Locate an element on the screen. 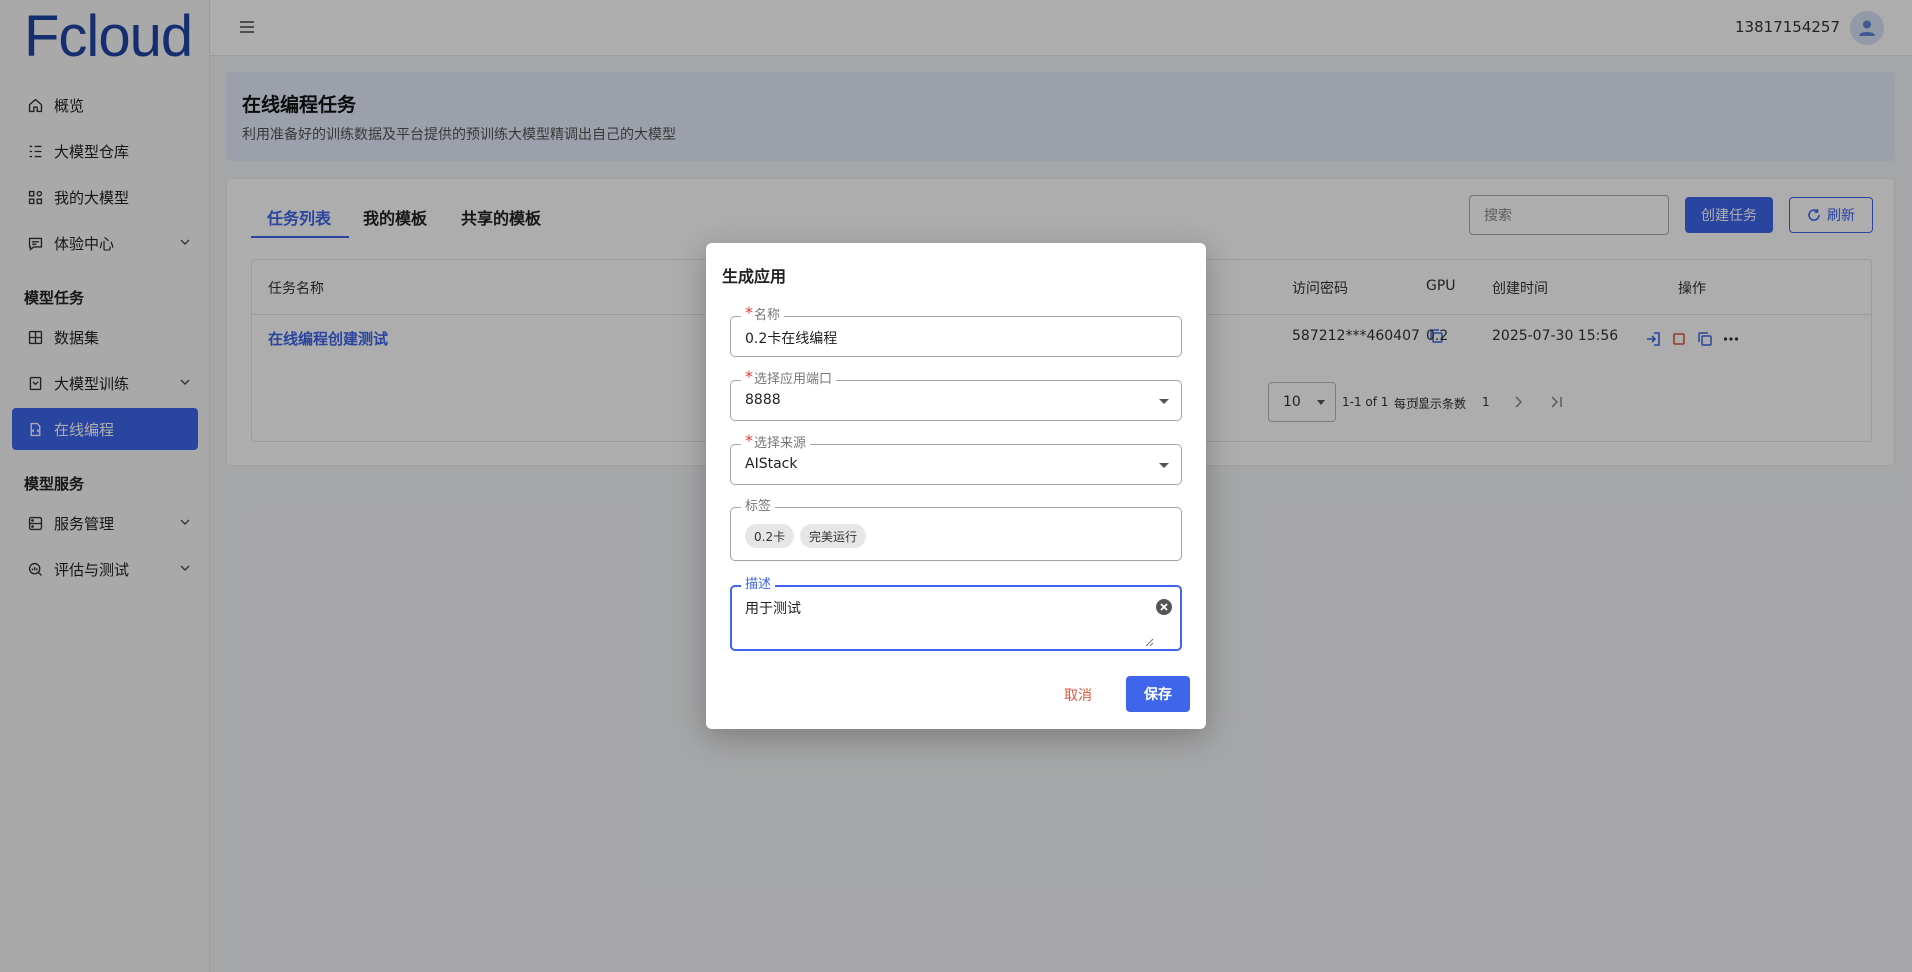  dialog-title: 生成应用 is located at coordinates (754, 276).